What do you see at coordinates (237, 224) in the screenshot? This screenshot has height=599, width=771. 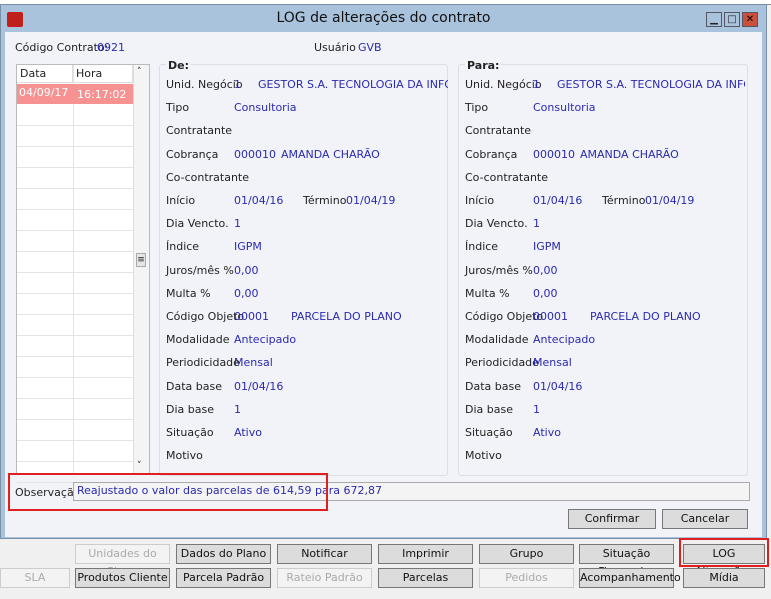 I see `de-venc: 1` at bounding box center [237, 224].